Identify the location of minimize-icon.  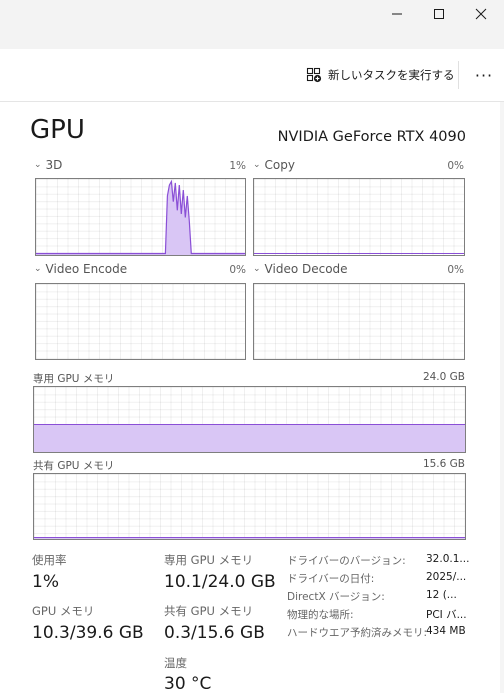
(397, 14).